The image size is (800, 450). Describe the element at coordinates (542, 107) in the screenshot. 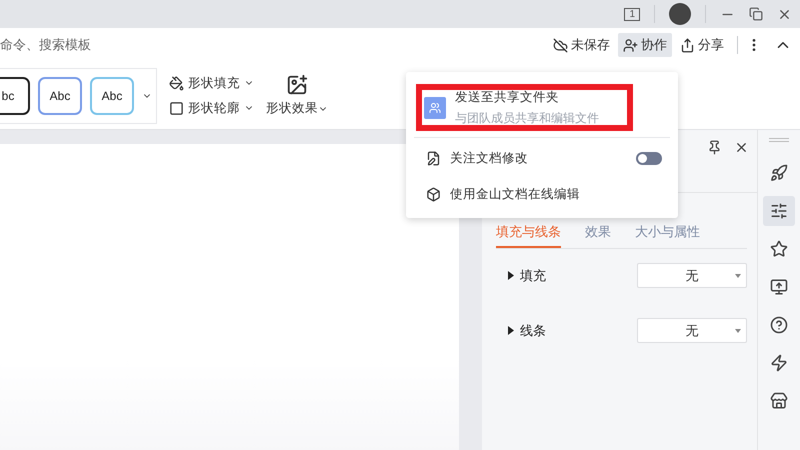

I see `menu-item: 发送至共享文件夹 与团队成员共享和编辑文件` at that location.